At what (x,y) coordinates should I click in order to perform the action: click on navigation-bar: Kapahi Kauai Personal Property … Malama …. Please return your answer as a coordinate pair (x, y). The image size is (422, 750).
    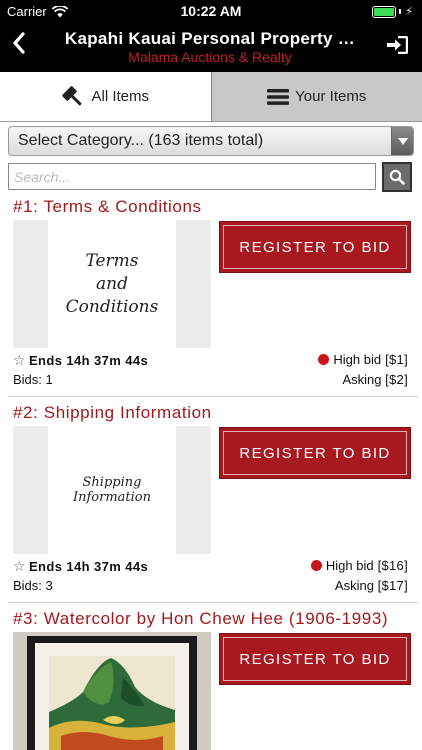
    Looking at the image, I should click on (211, 48).